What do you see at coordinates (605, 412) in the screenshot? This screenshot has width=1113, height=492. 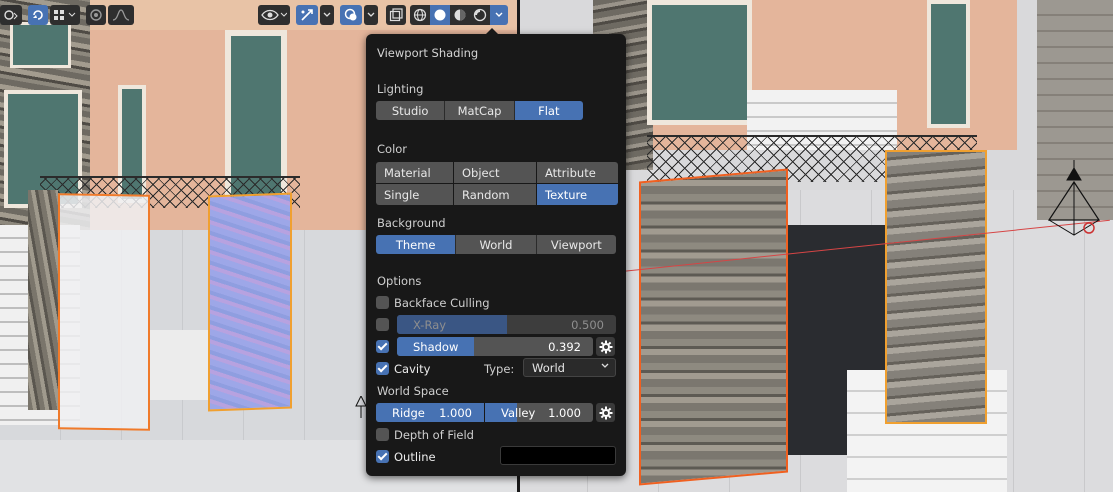 I see `cavity-settings-gear-icon` at bounding box center [605, 412].